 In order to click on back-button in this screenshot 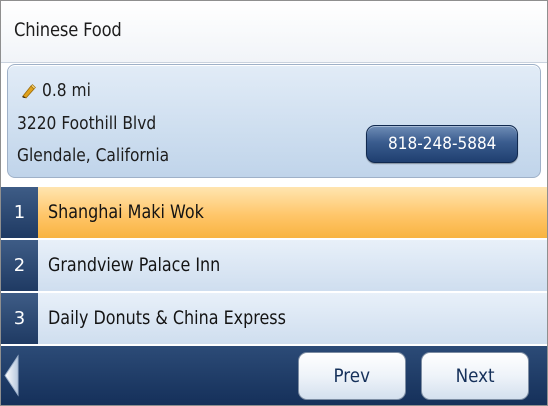, I will do `click(21, 375)`.